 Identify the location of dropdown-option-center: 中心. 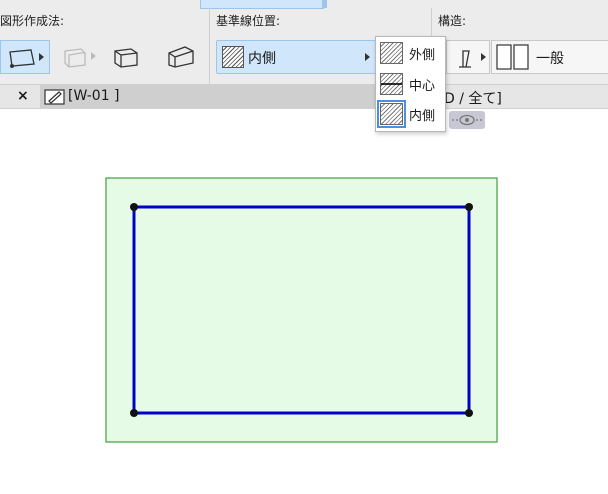
(411, 84).